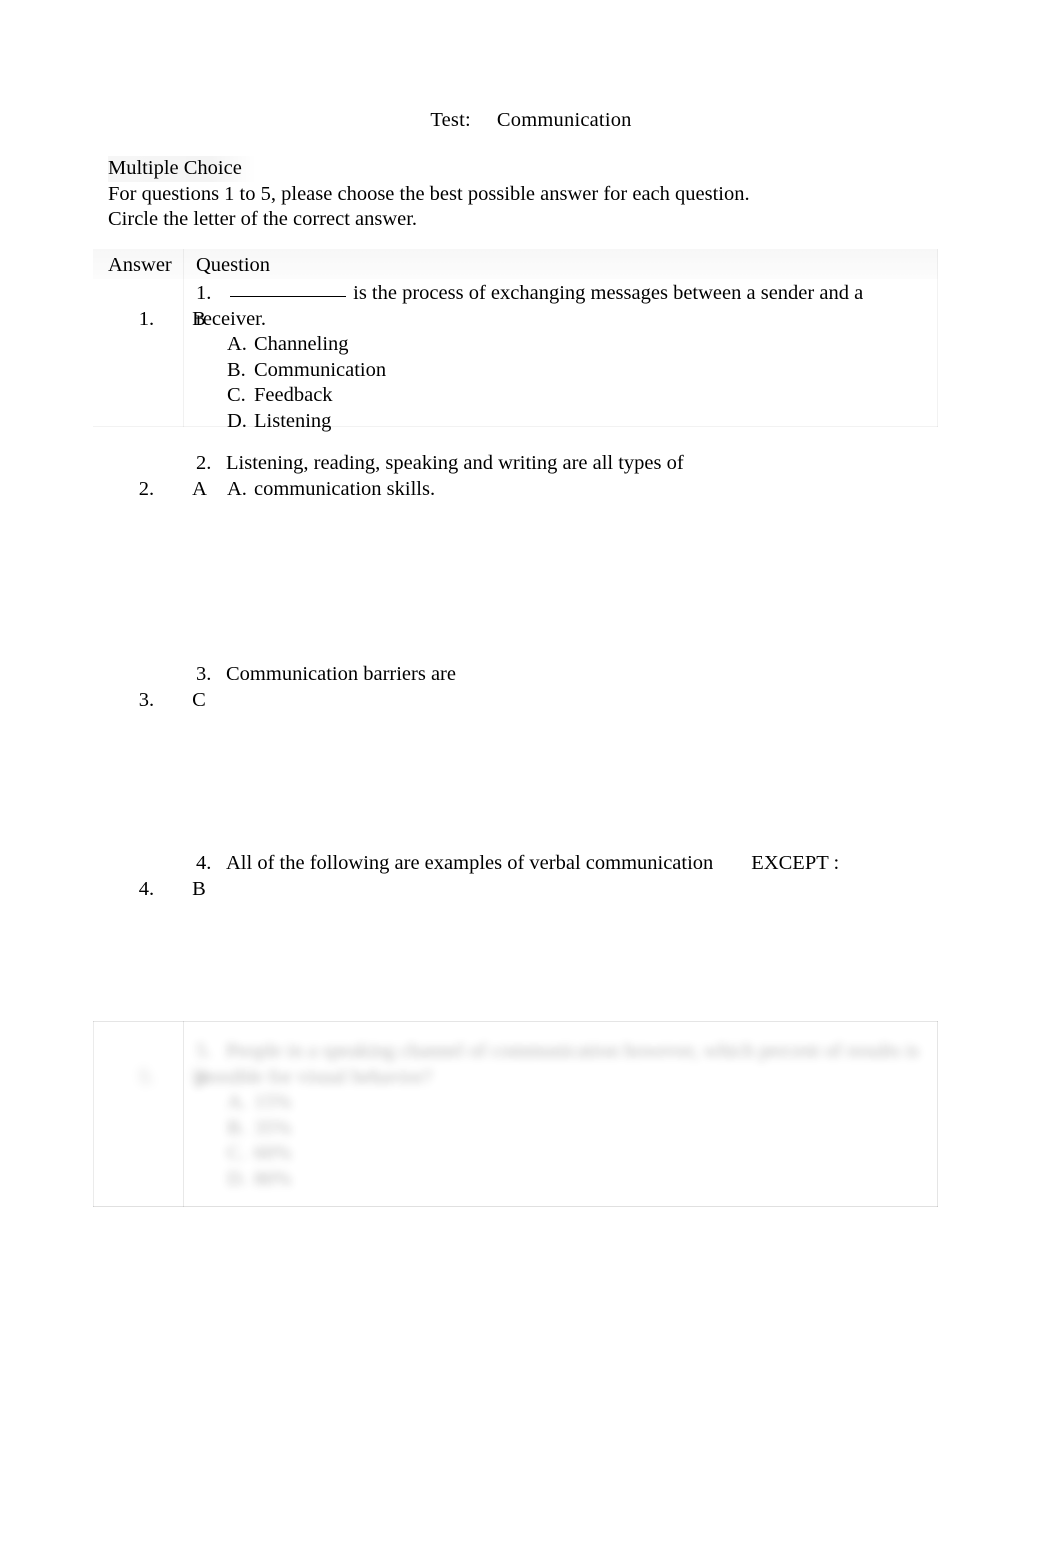 This screenshot has width=1062, height=1561. What do you see at coordinates (157, 489) in the screenshot?
I see `table-row: 2. A` at bounding box center [157, 489].